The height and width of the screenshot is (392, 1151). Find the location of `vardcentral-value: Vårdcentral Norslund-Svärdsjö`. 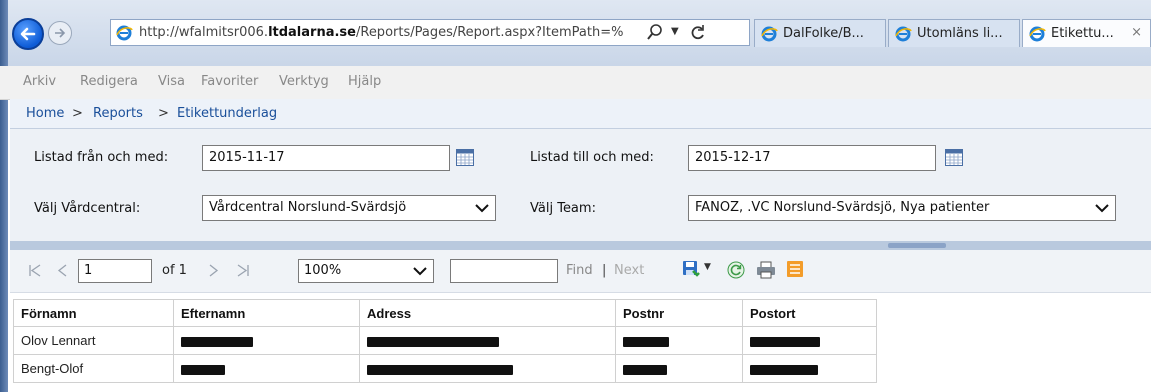

vardcentral-value: Vårdcentral Norslund-Svärdsjö is located at coordinates (308, 207).